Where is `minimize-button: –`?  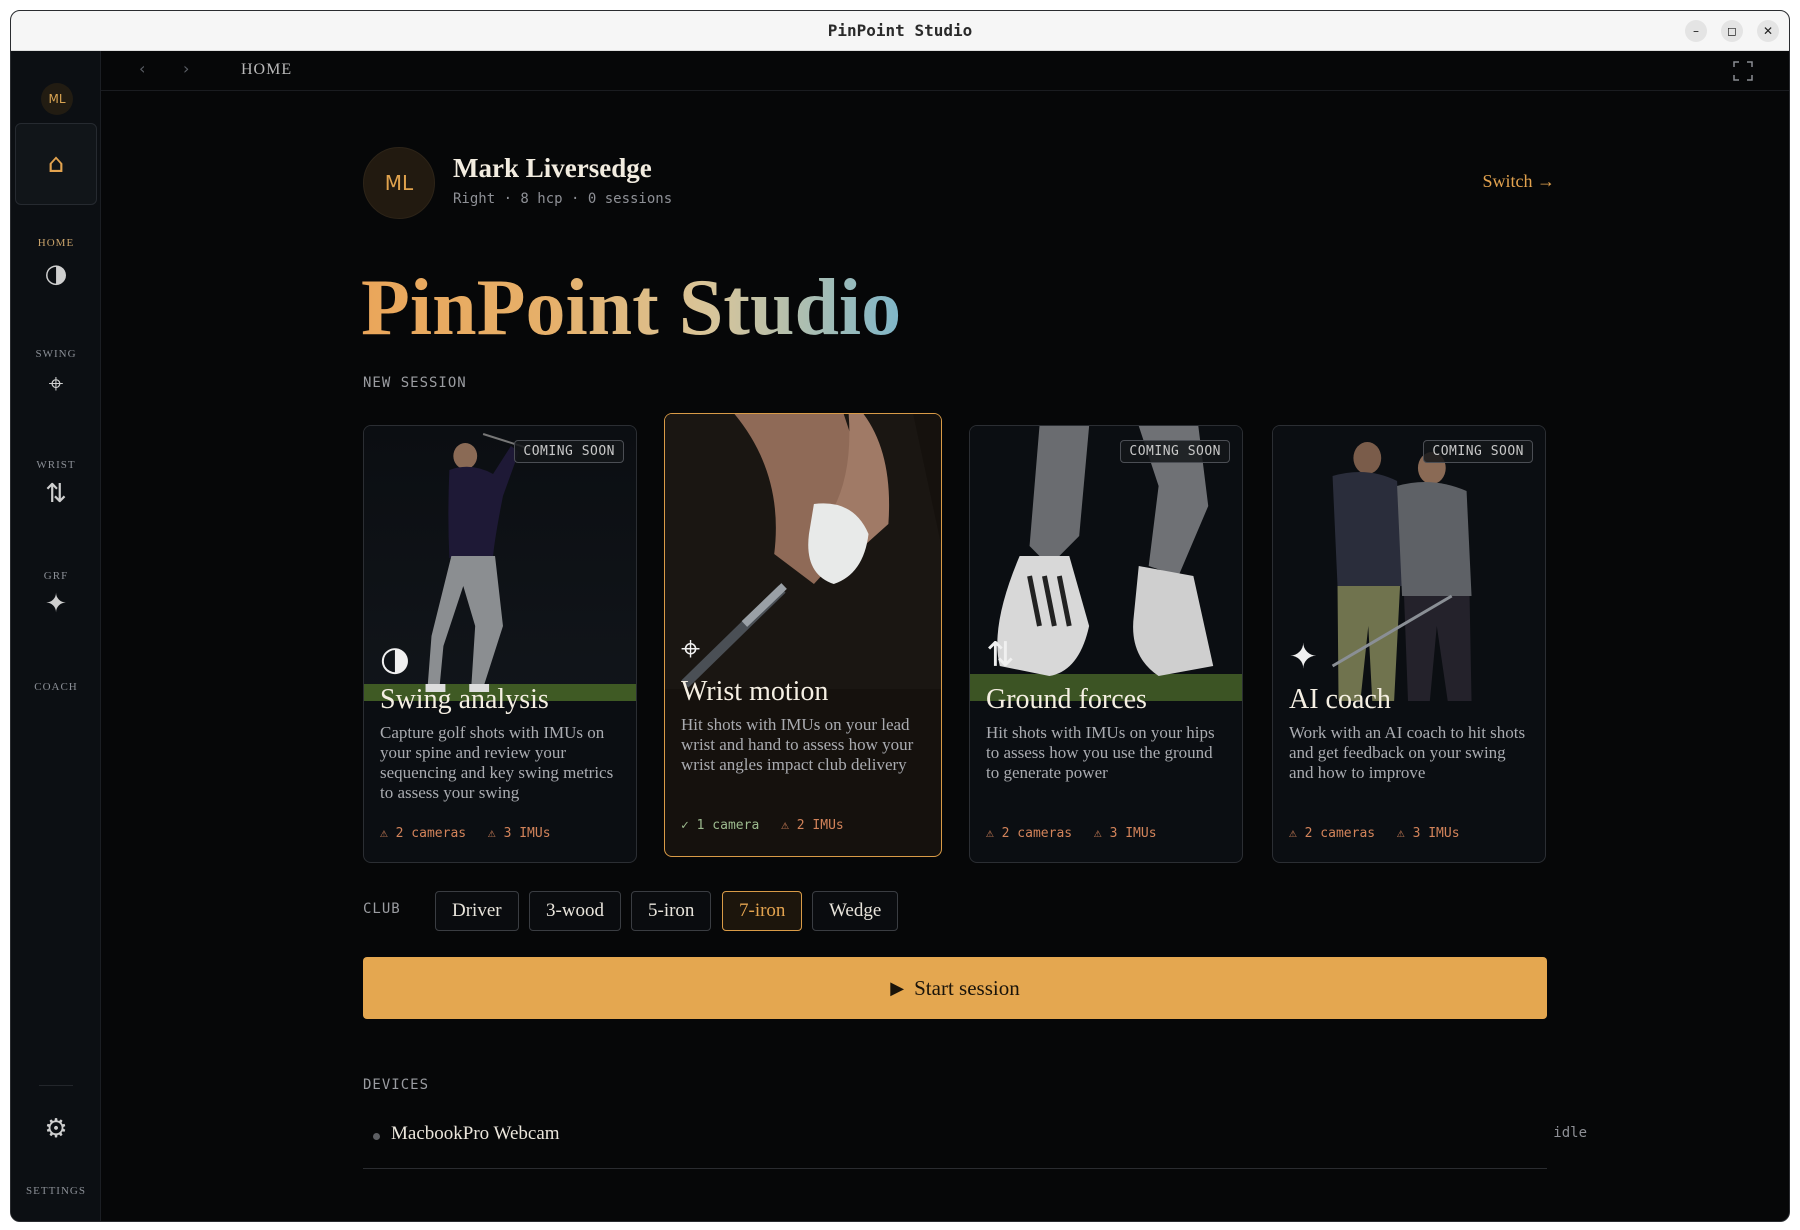
minimize-button: – is located at coordinates (1696, 31).